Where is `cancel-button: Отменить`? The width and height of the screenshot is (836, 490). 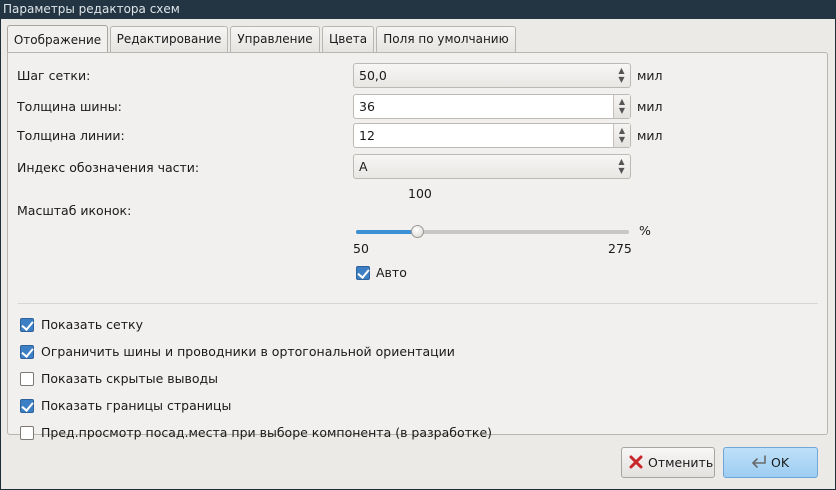 cancel-button: Отменить is located at coordinates (668, 462).